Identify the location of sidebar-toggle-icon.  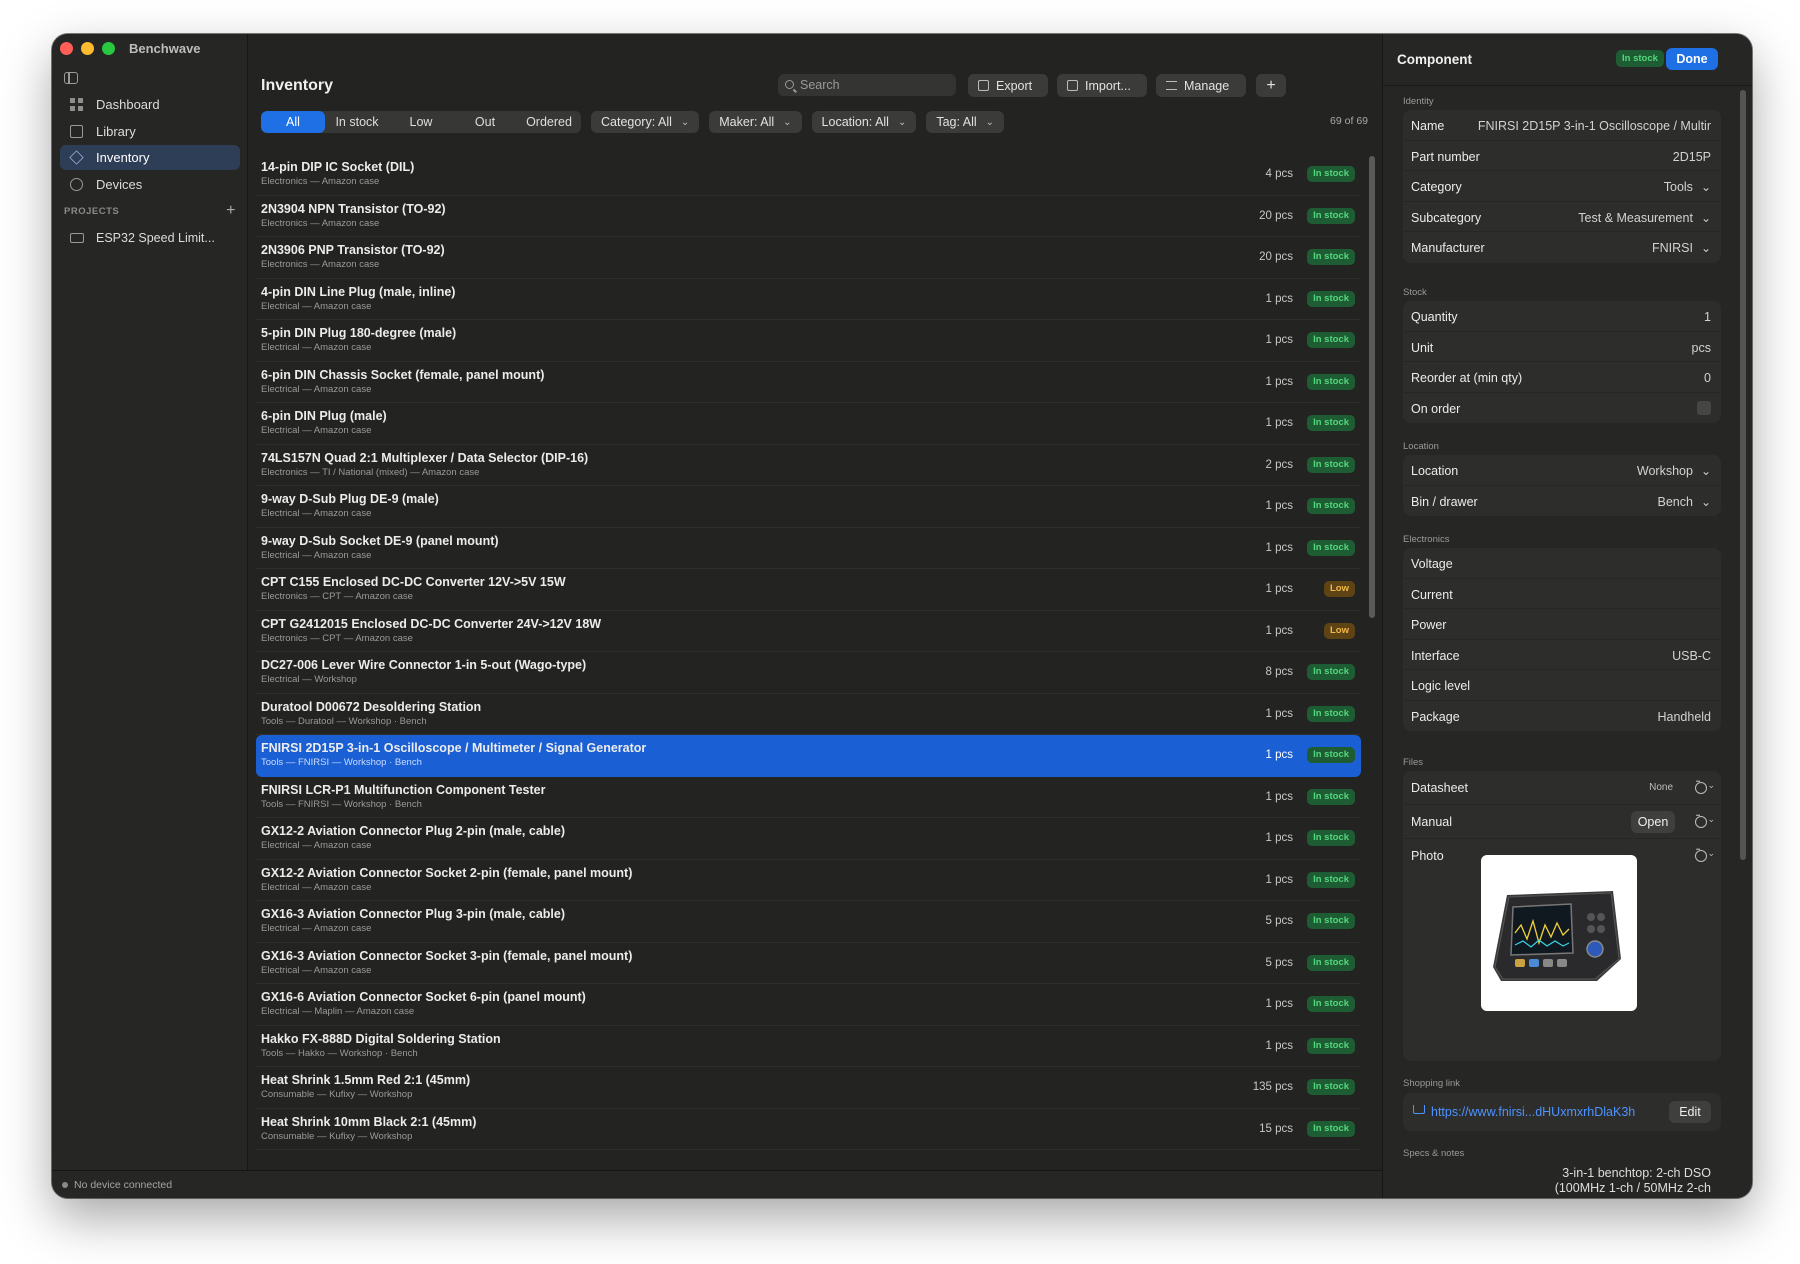
(71, 78).